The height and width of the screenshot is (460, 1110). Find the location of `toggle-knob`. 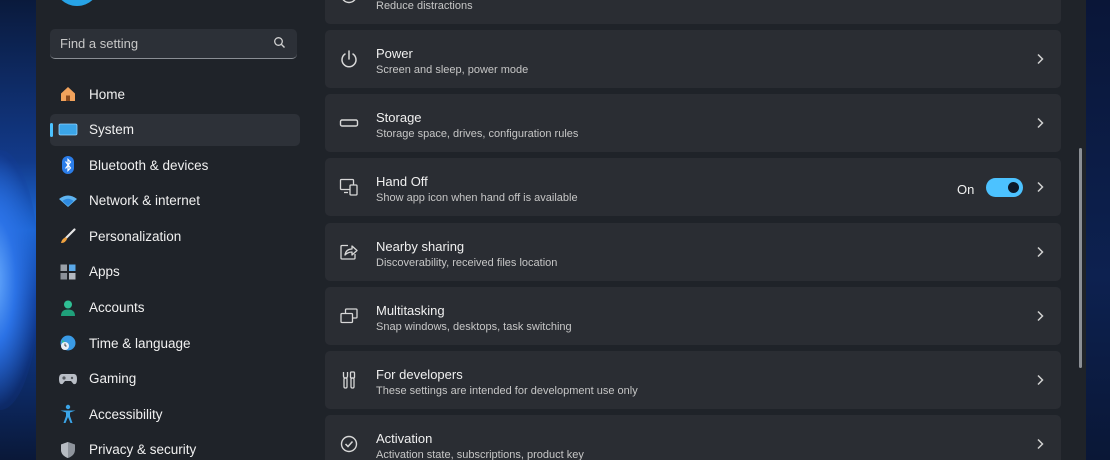

toggle-knob is located at coordinates (1013, 187).